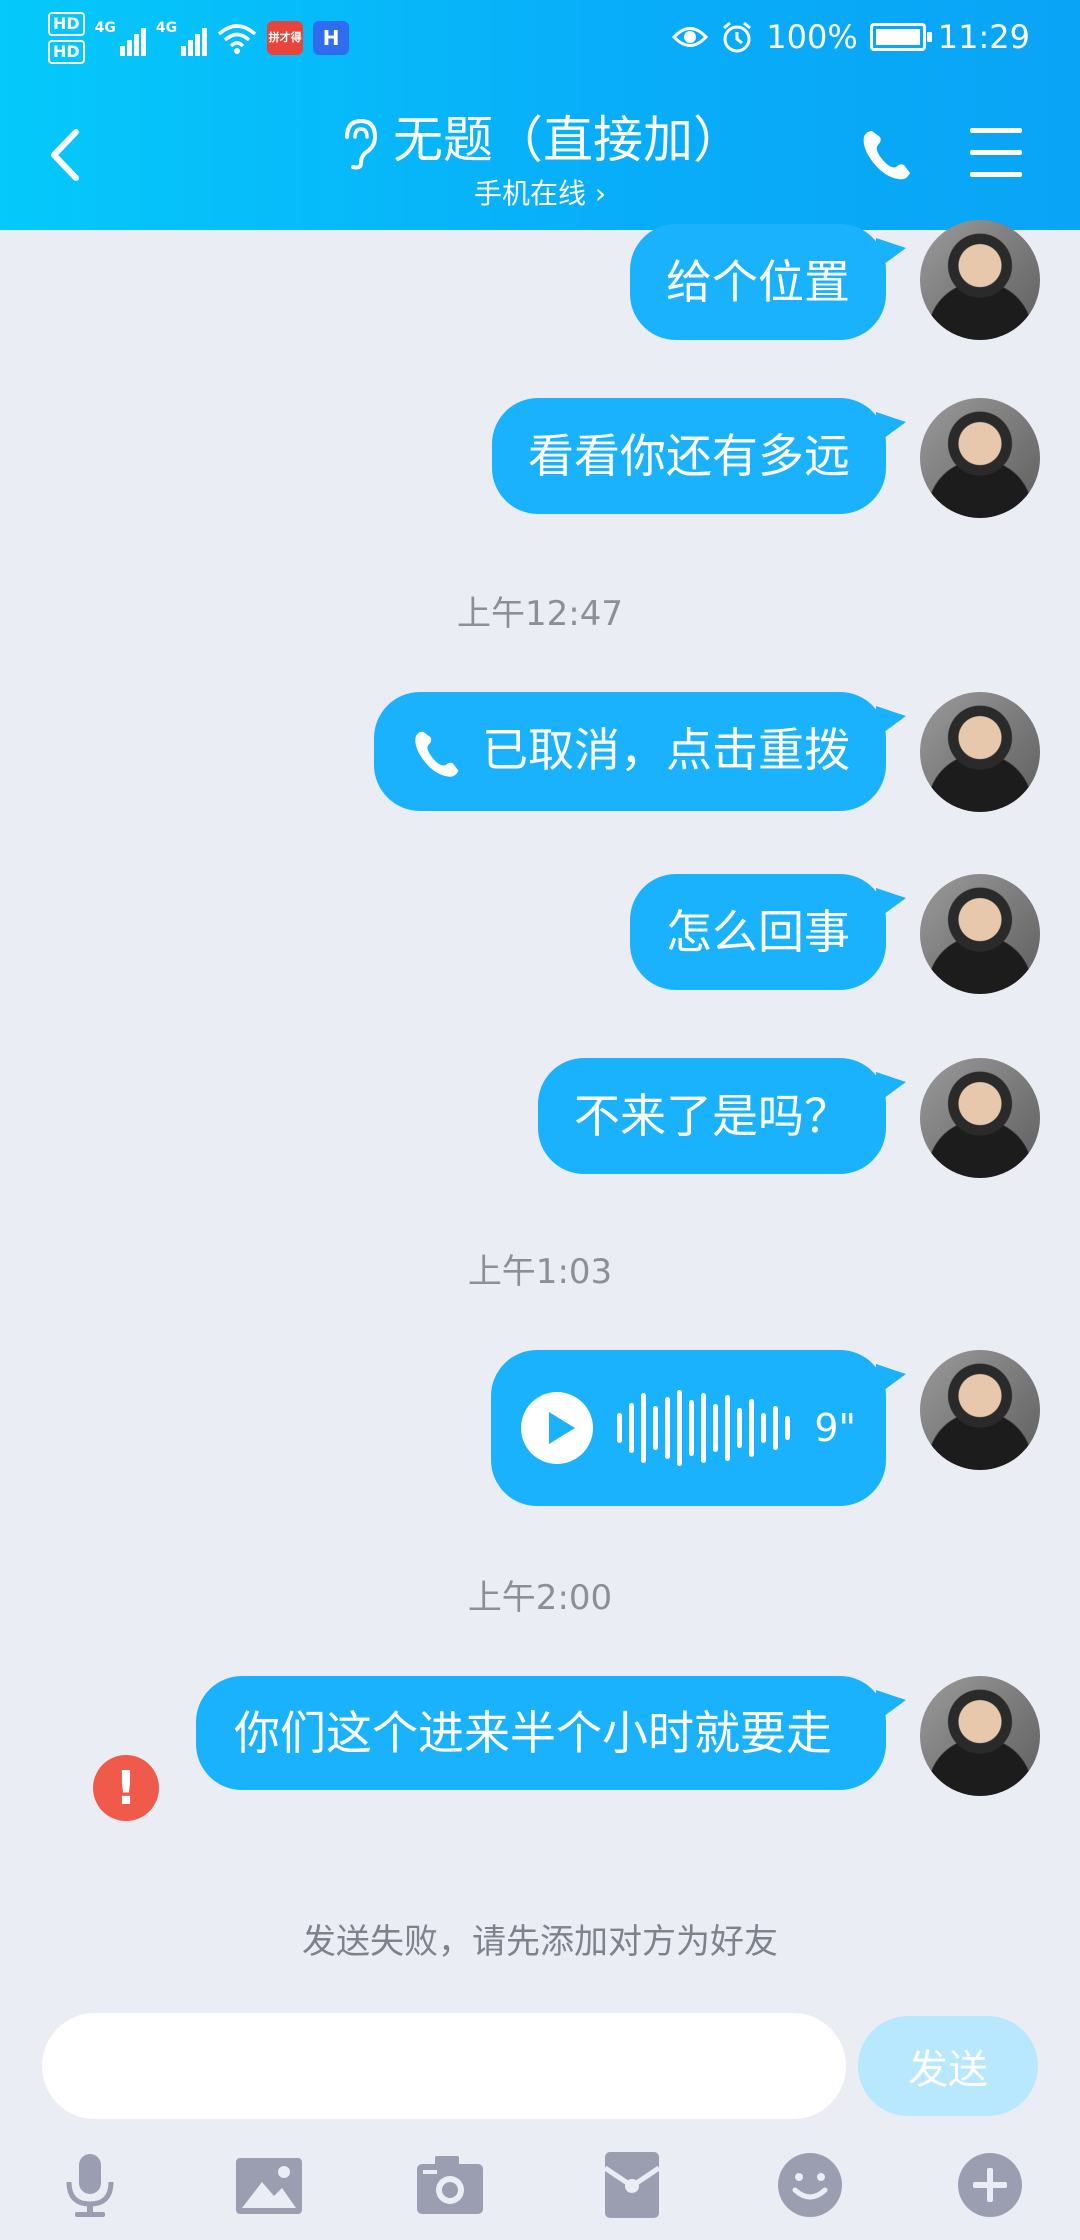 This screenshot has height=2240, width=1080. What do you see at coordinates (444, 2066) in the screenshot?
I see `message-input` at bounding box center [444, 2066].